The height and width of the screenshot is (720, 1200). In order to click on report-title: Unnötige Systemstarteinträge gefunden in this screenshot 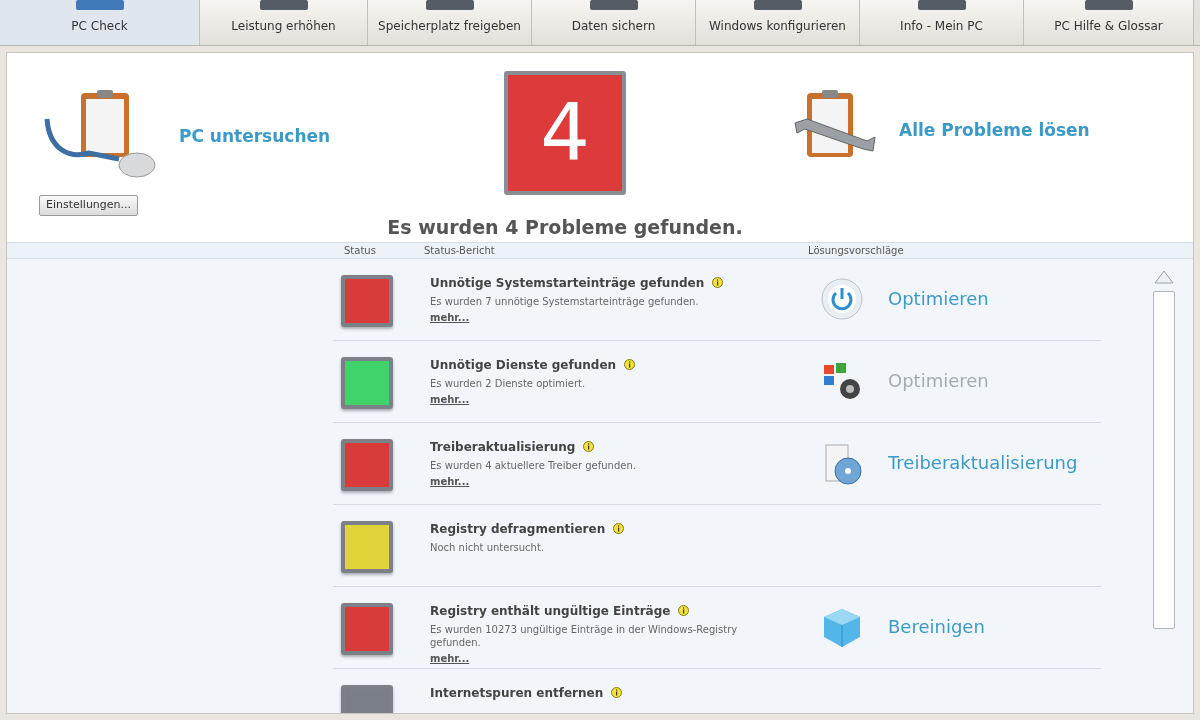, I will do `click(567, 283)`.